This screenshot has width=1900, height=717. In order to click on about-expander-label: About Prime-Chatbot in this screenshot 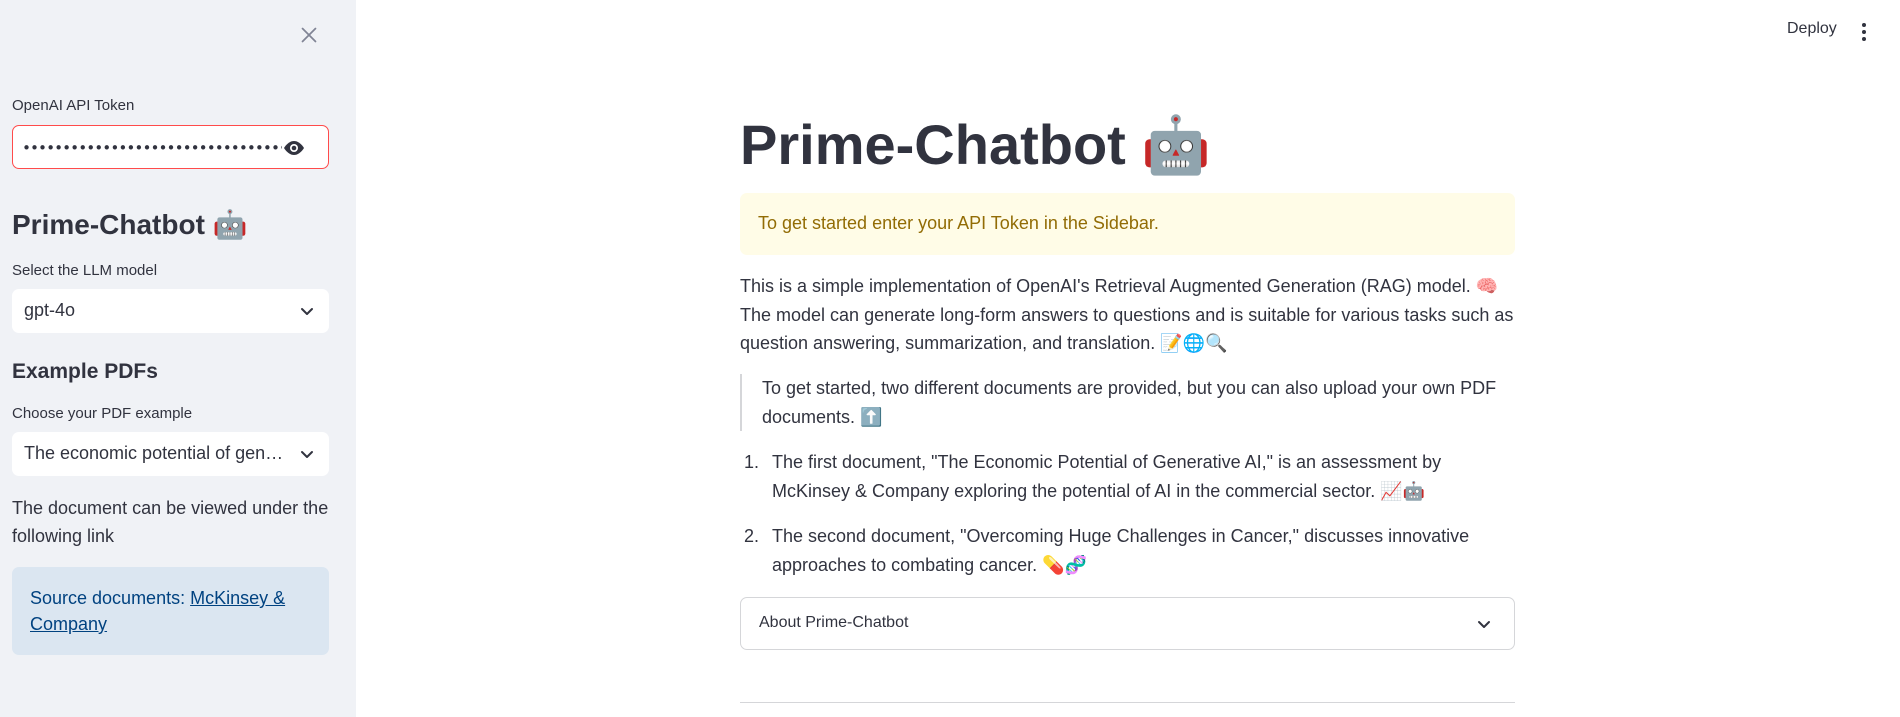, I will do `click(834, 622)`.